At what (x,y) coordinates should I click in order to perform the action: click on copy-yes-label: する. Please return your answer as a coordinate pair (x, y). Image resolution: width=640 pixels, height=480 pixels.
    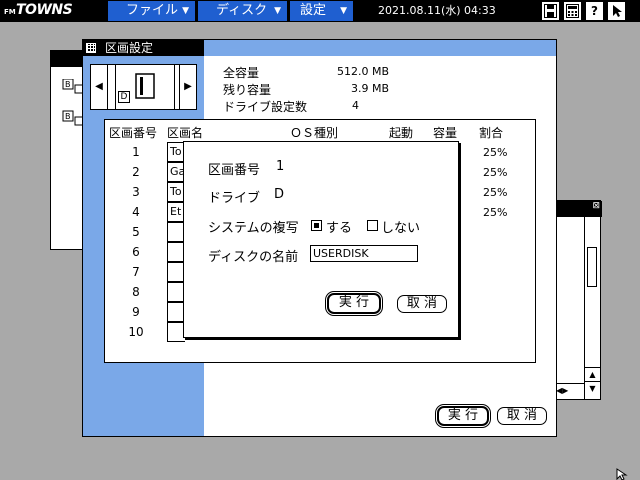
    Looking at the image, I should click on (339, 228).